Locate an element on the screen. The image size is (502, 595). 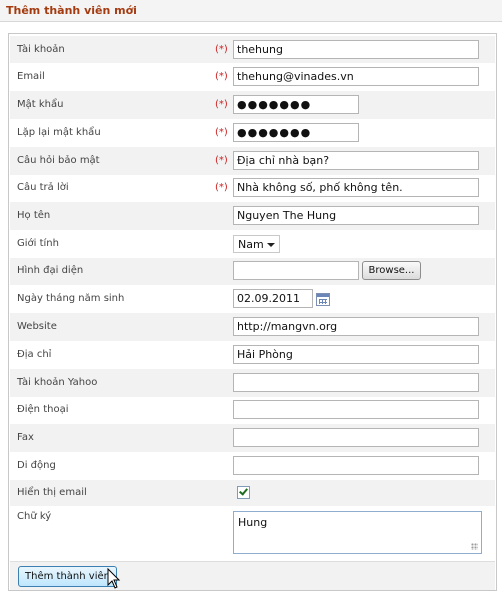
email-label: Email is located at coordinates (31, 76).